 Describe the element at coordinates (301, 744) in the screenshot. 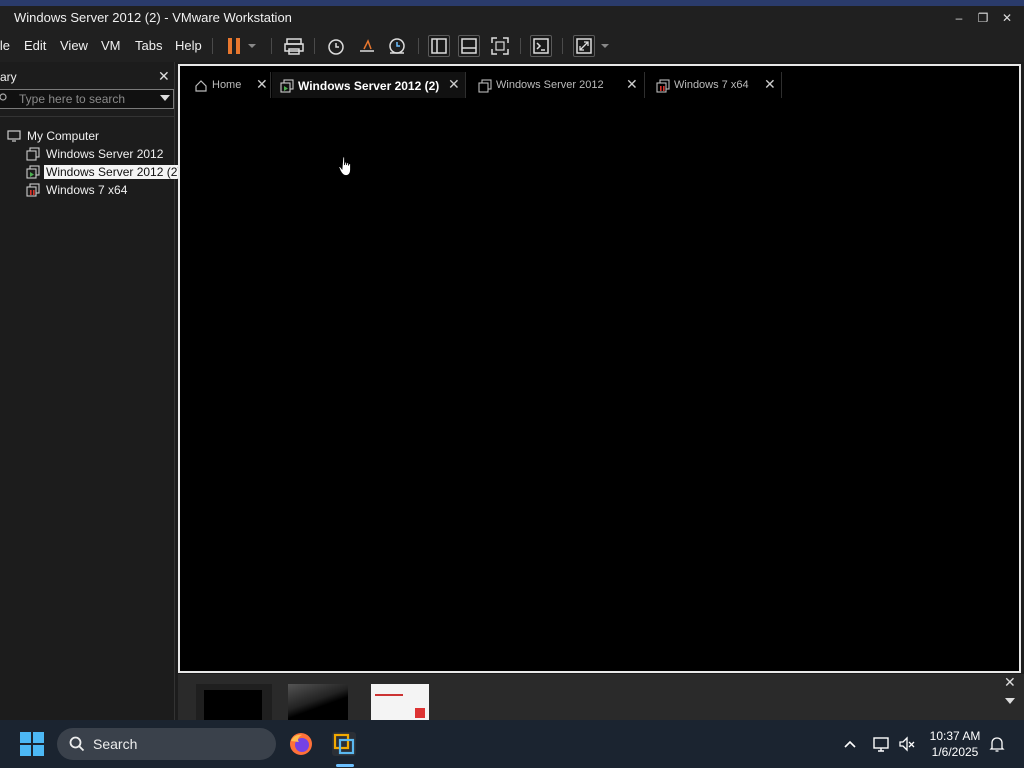

I see `firefox-icon` at that location.